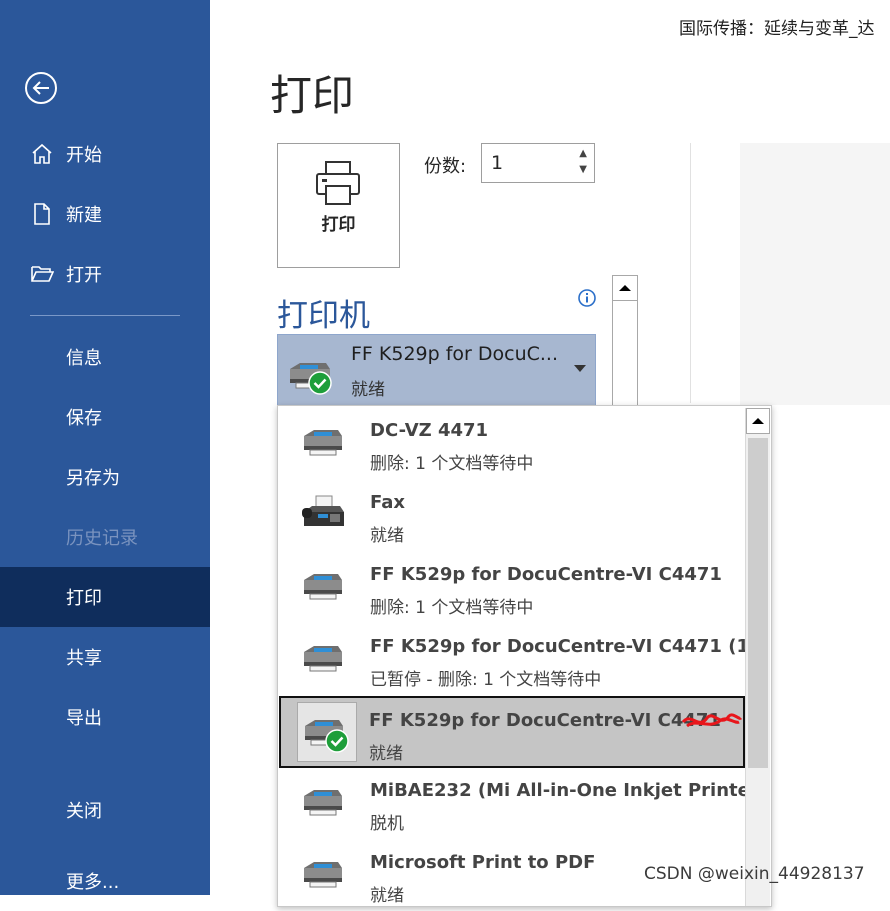  What do you see at coordinates (105, 315) in the screenshot?
I see `nav-divider` at bounding box center [105, 315].